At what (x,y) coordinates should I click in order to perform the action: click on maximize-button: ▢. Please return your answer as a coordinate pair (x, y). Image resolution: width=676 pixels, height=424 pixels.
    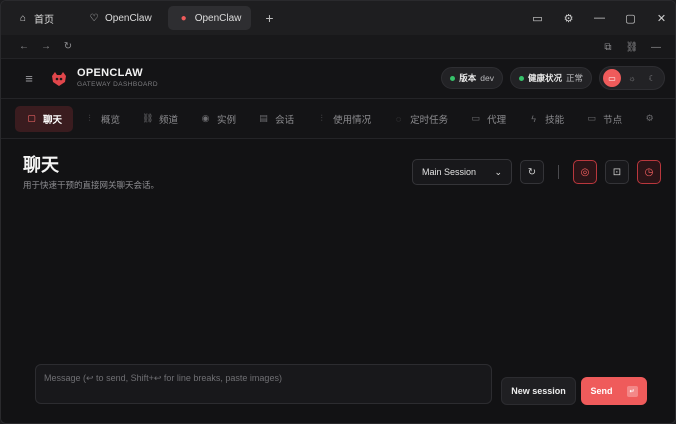
    Looking at the image, I should click on (630, 18).